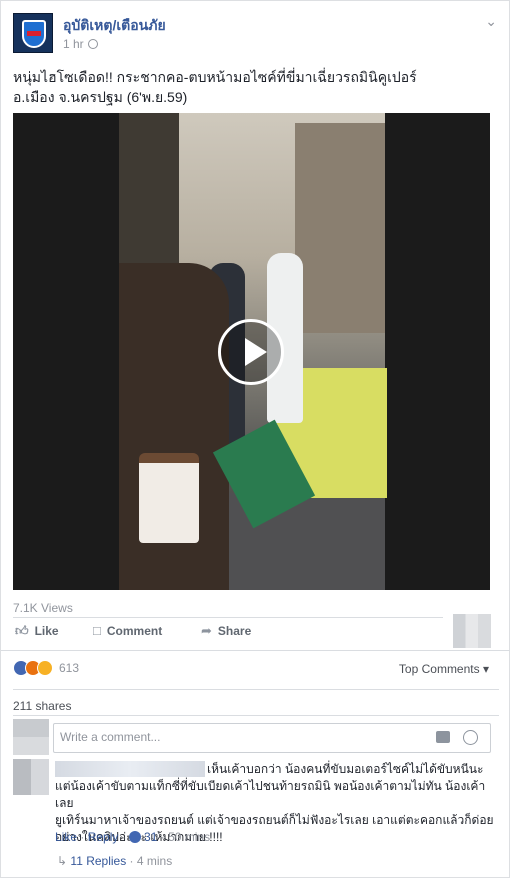 The image size is (510, 878). What do you see at coordinates (240, 737) in the screenshot?
I see `comment-input` at bounding box center [240, 737].